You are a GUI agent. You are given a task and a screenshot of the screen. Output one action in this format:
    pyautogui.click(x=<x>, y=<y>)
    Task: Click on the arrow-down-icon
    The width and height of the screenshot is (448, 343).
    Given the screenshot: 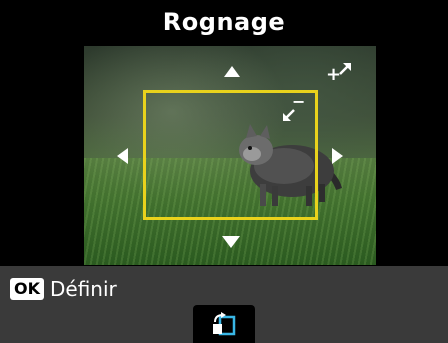 What is the action you would take?
    pyautogui.click(x=231, y=242)
    